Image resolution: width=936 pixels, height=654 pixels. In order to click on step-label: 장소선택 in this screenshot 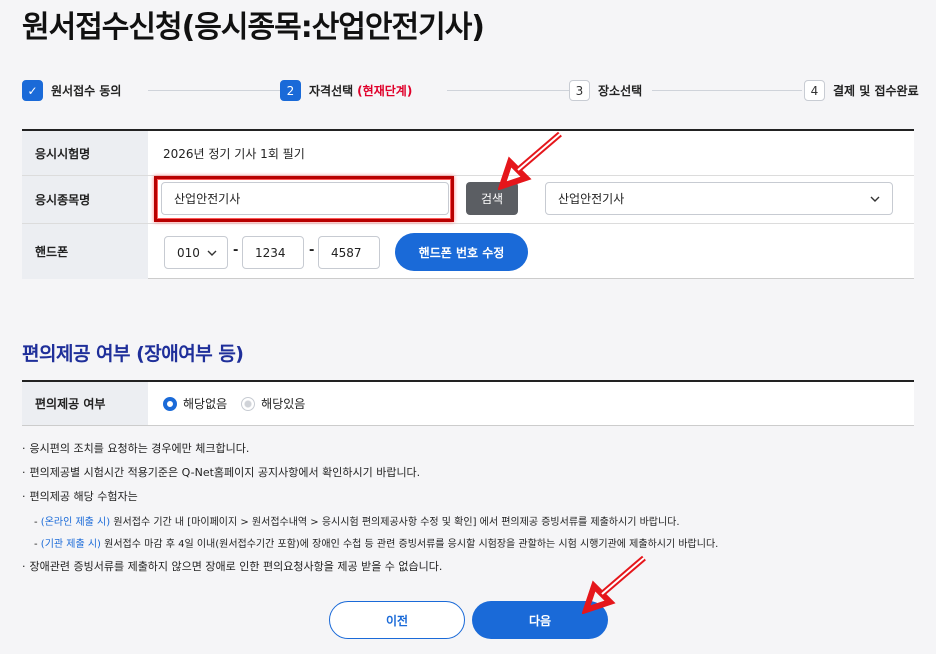, I will do `click(620, 91)`.